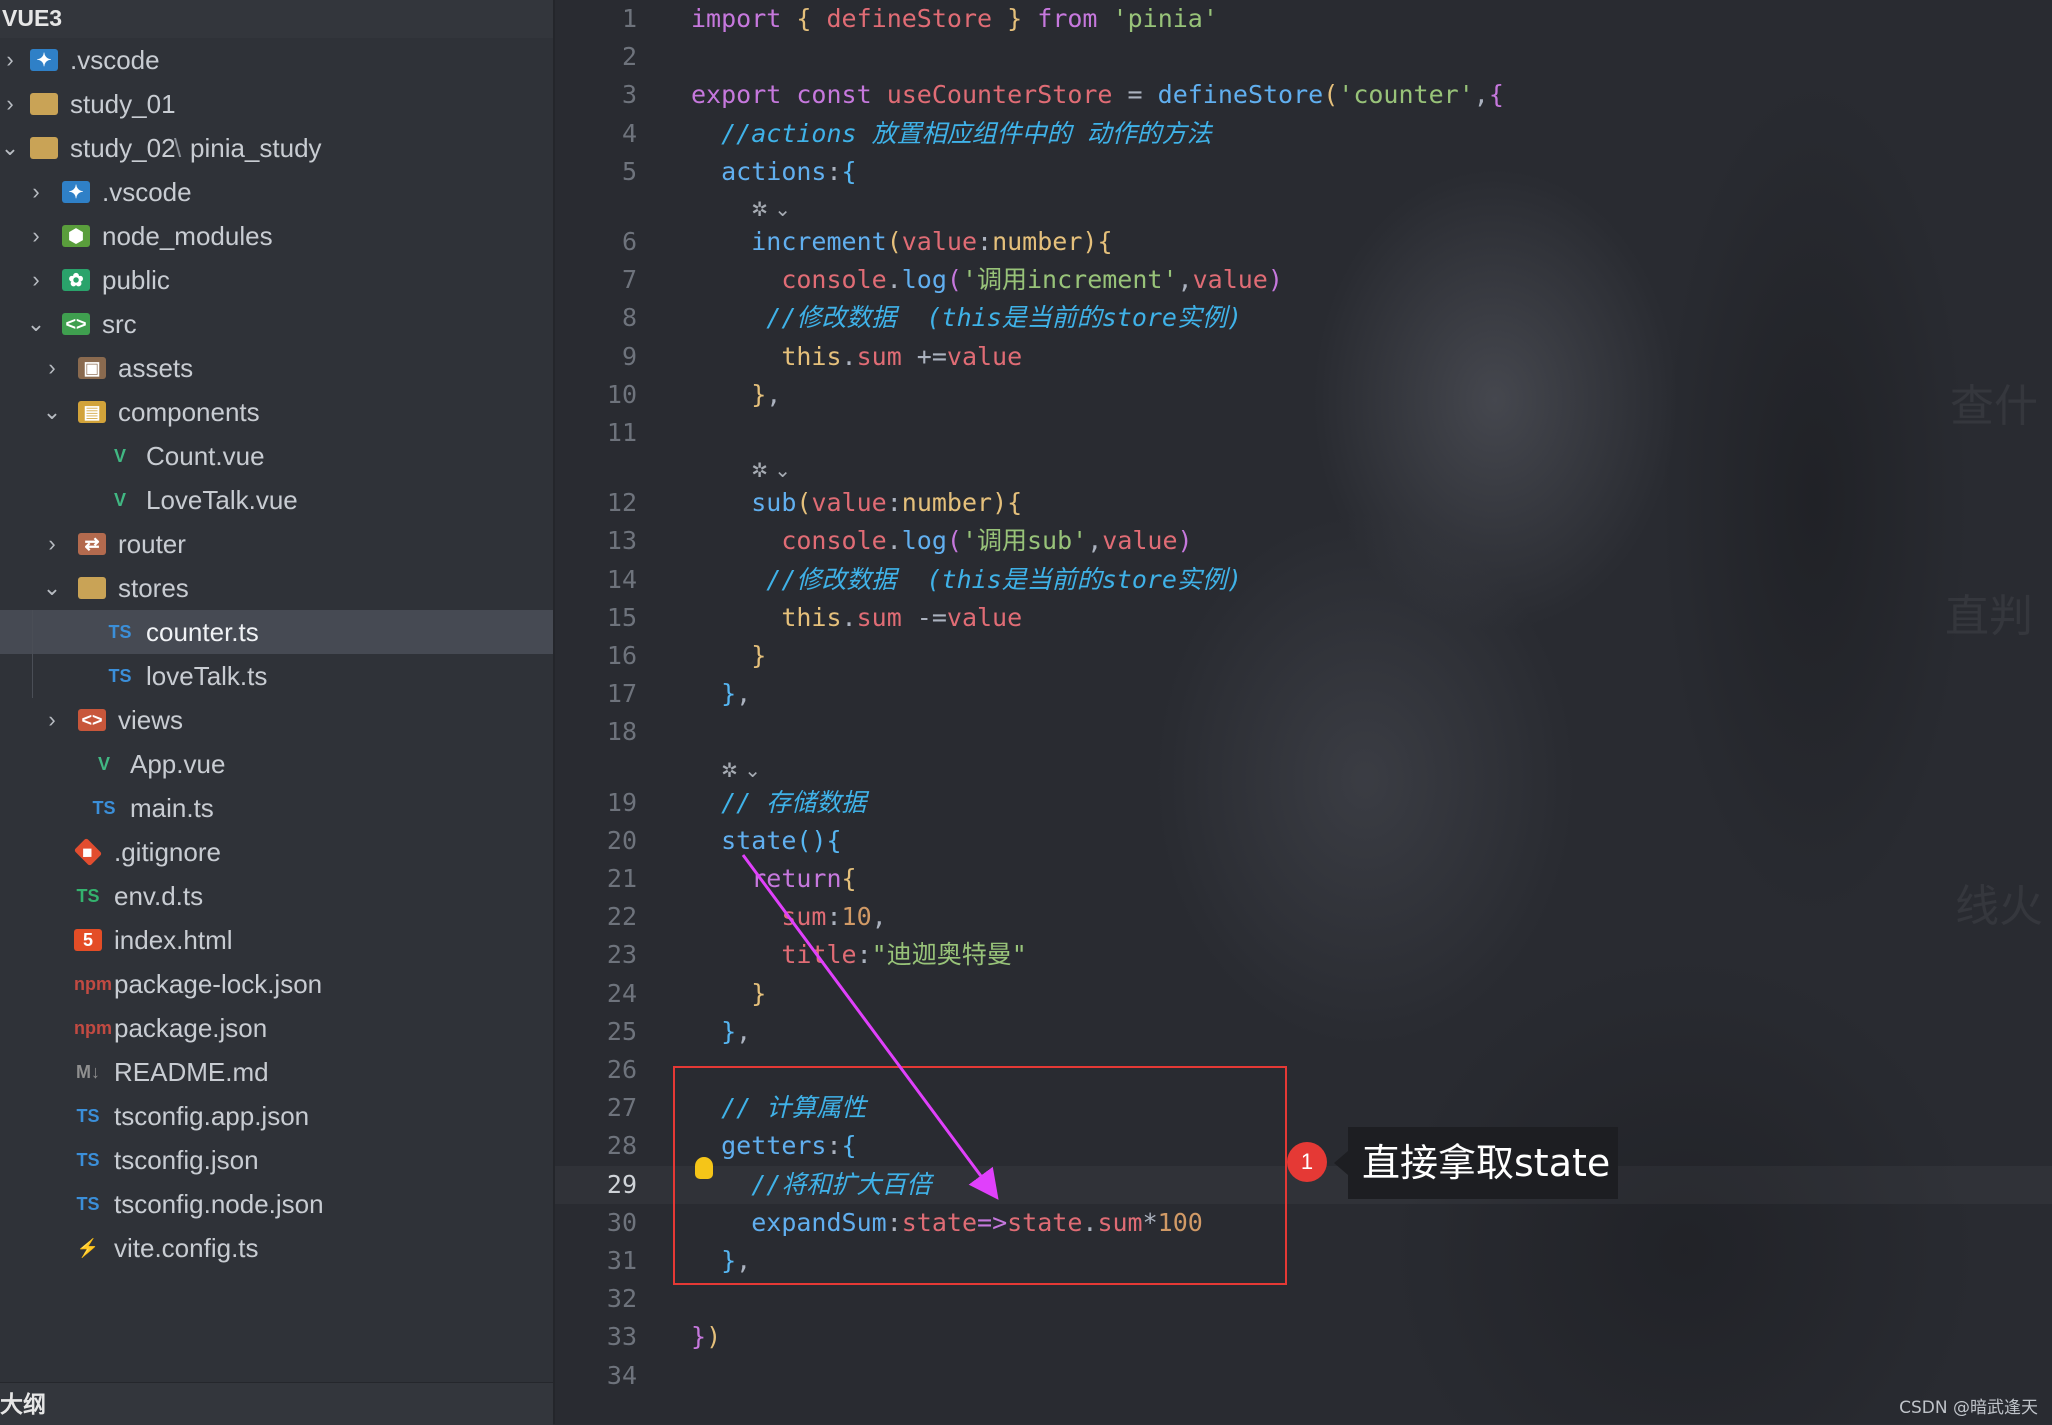 This screenshot has width=2052, height=1425. I want to click on code-line: 15 this.sum -=value, so click(1303, 618).